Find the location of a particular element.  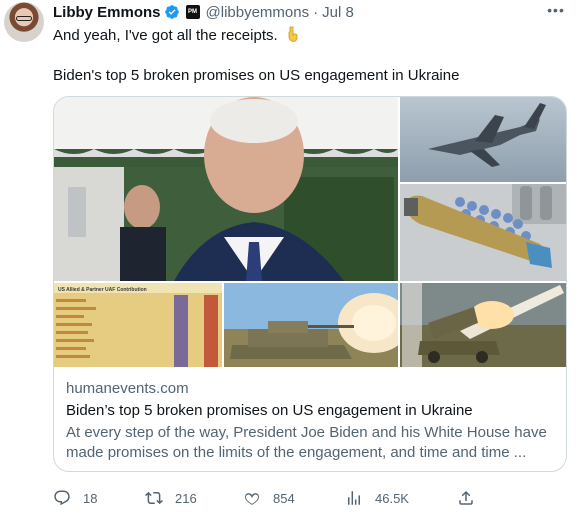

views-icon is located at coordinates (354, 498).